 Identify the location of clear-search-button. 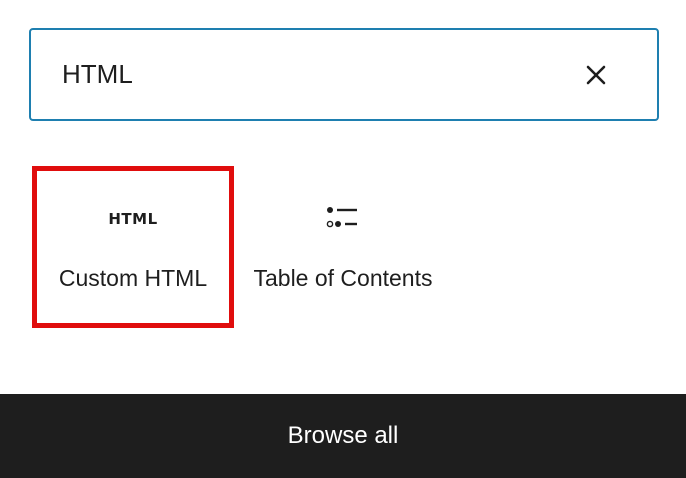
(596, 75).